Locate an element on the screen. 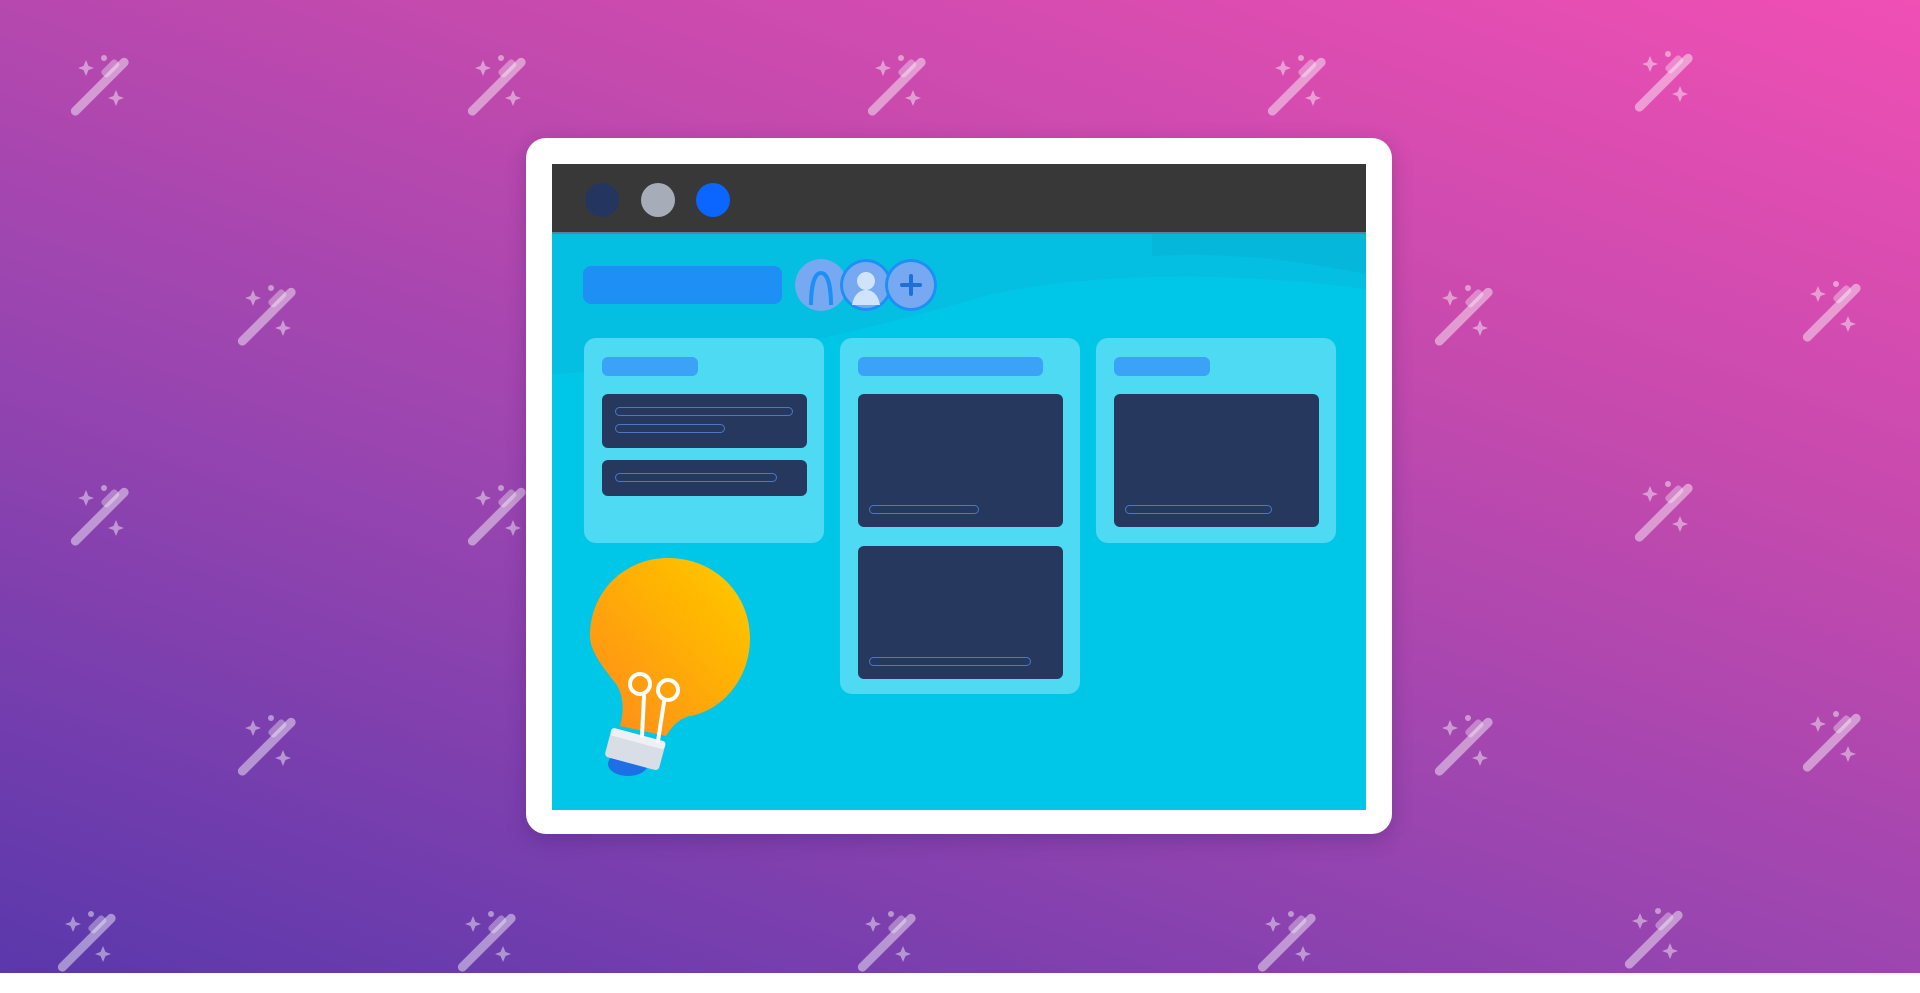  add-member-button is located at coordinates (911, 285).